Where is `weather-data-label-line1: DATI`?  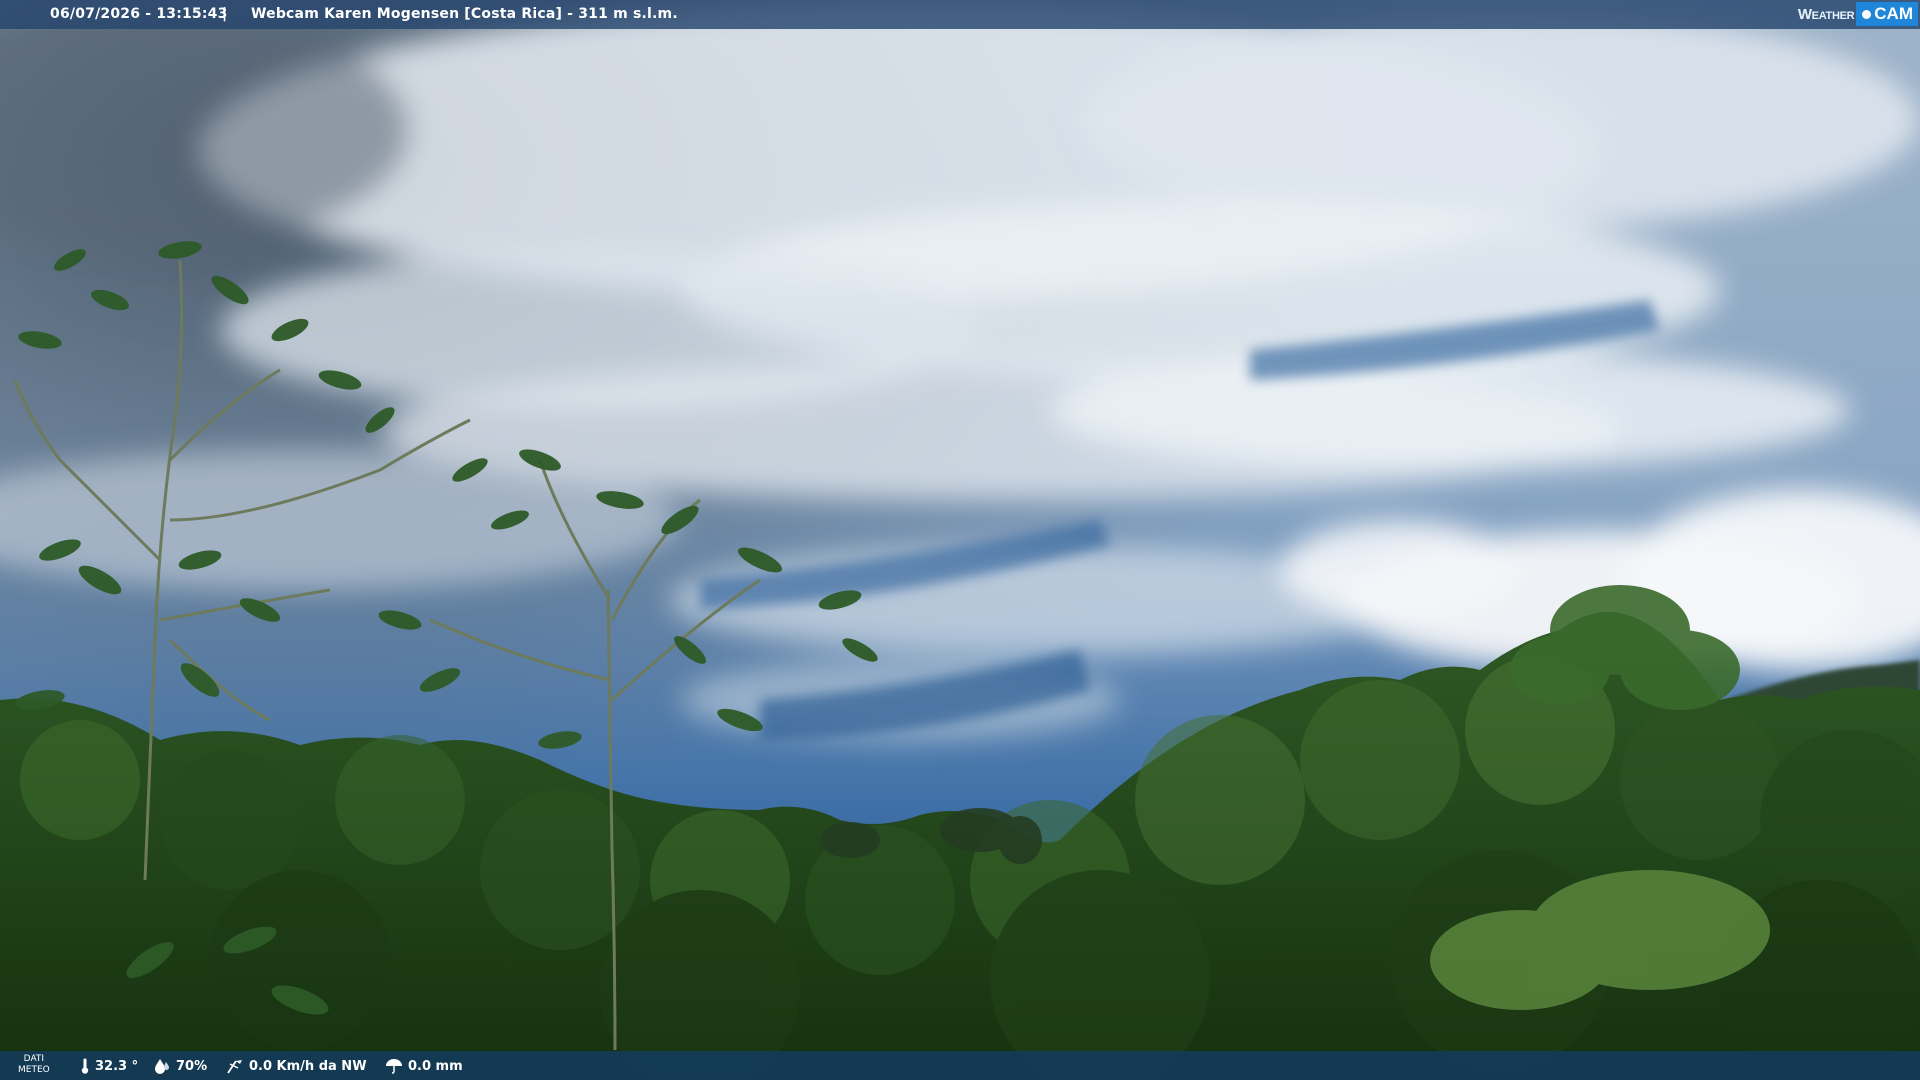 weather-data-label-line1: DATI is located at coordinates (34, 1059).